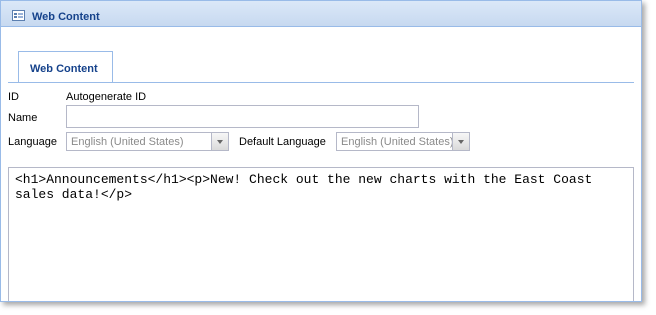  Describe the element at coordinates (282, 142) in the screenshot. I see `default-language-label: Default Language` at that location.